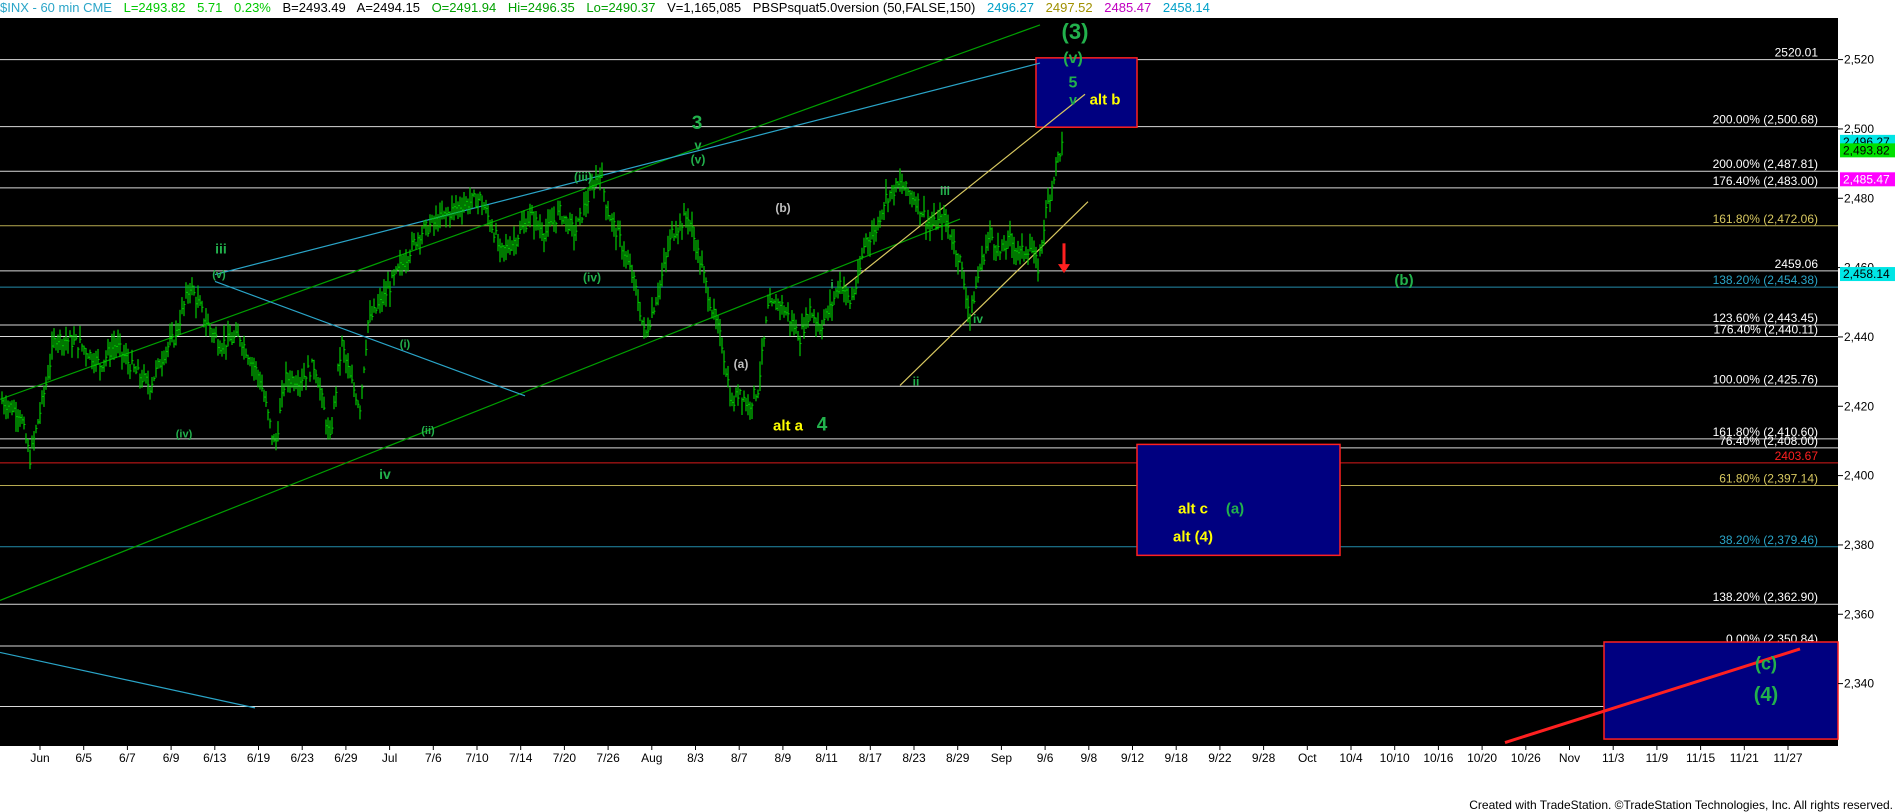 The height and width of the screenshot is (812, 1901). I want to click on fib-label: 38.20% (2,379.46), so click(1768, 540).